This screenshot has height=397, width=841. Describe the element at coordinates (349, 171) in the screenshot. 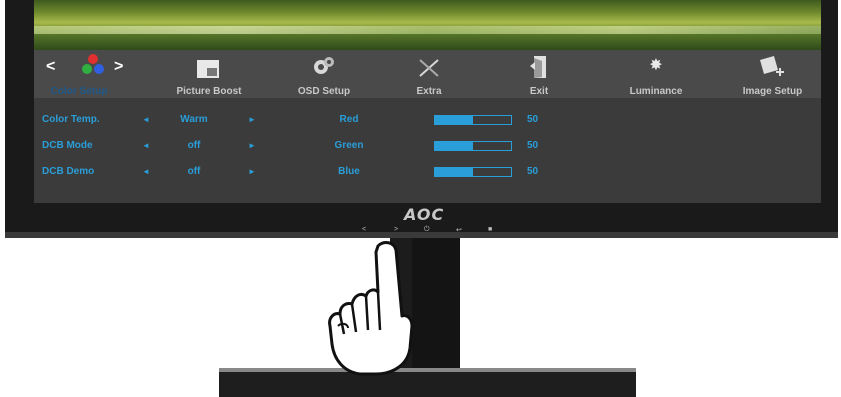

I see `color-label: Blue` at that location.